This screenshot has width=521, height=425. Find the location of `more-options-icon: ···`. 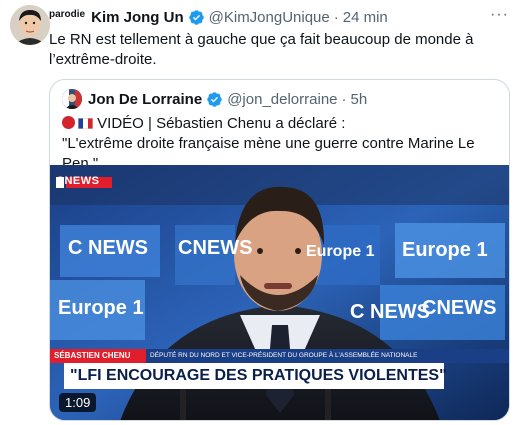

more-options-icon: ··· is located at coordinates (499, 15).